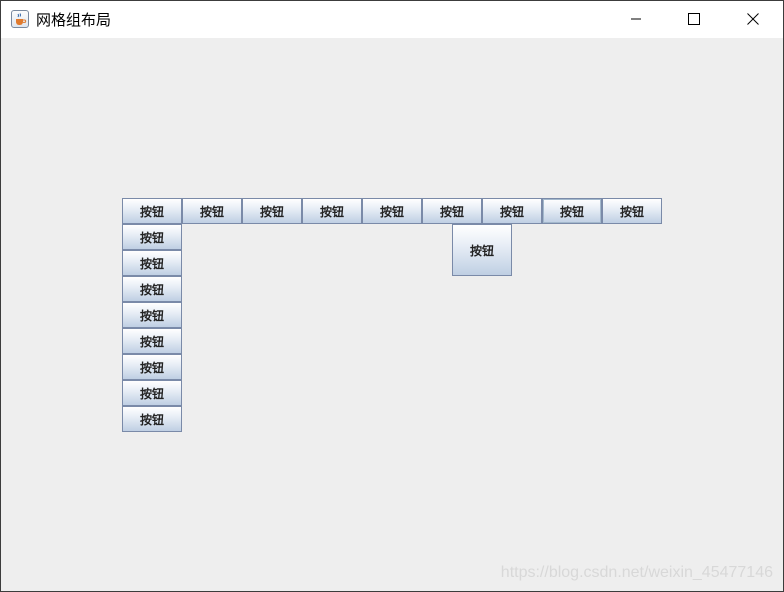  Describe the element at coordinates (392, 19) in the screenshot. I see `title-bar: 网格组布局` at that location.